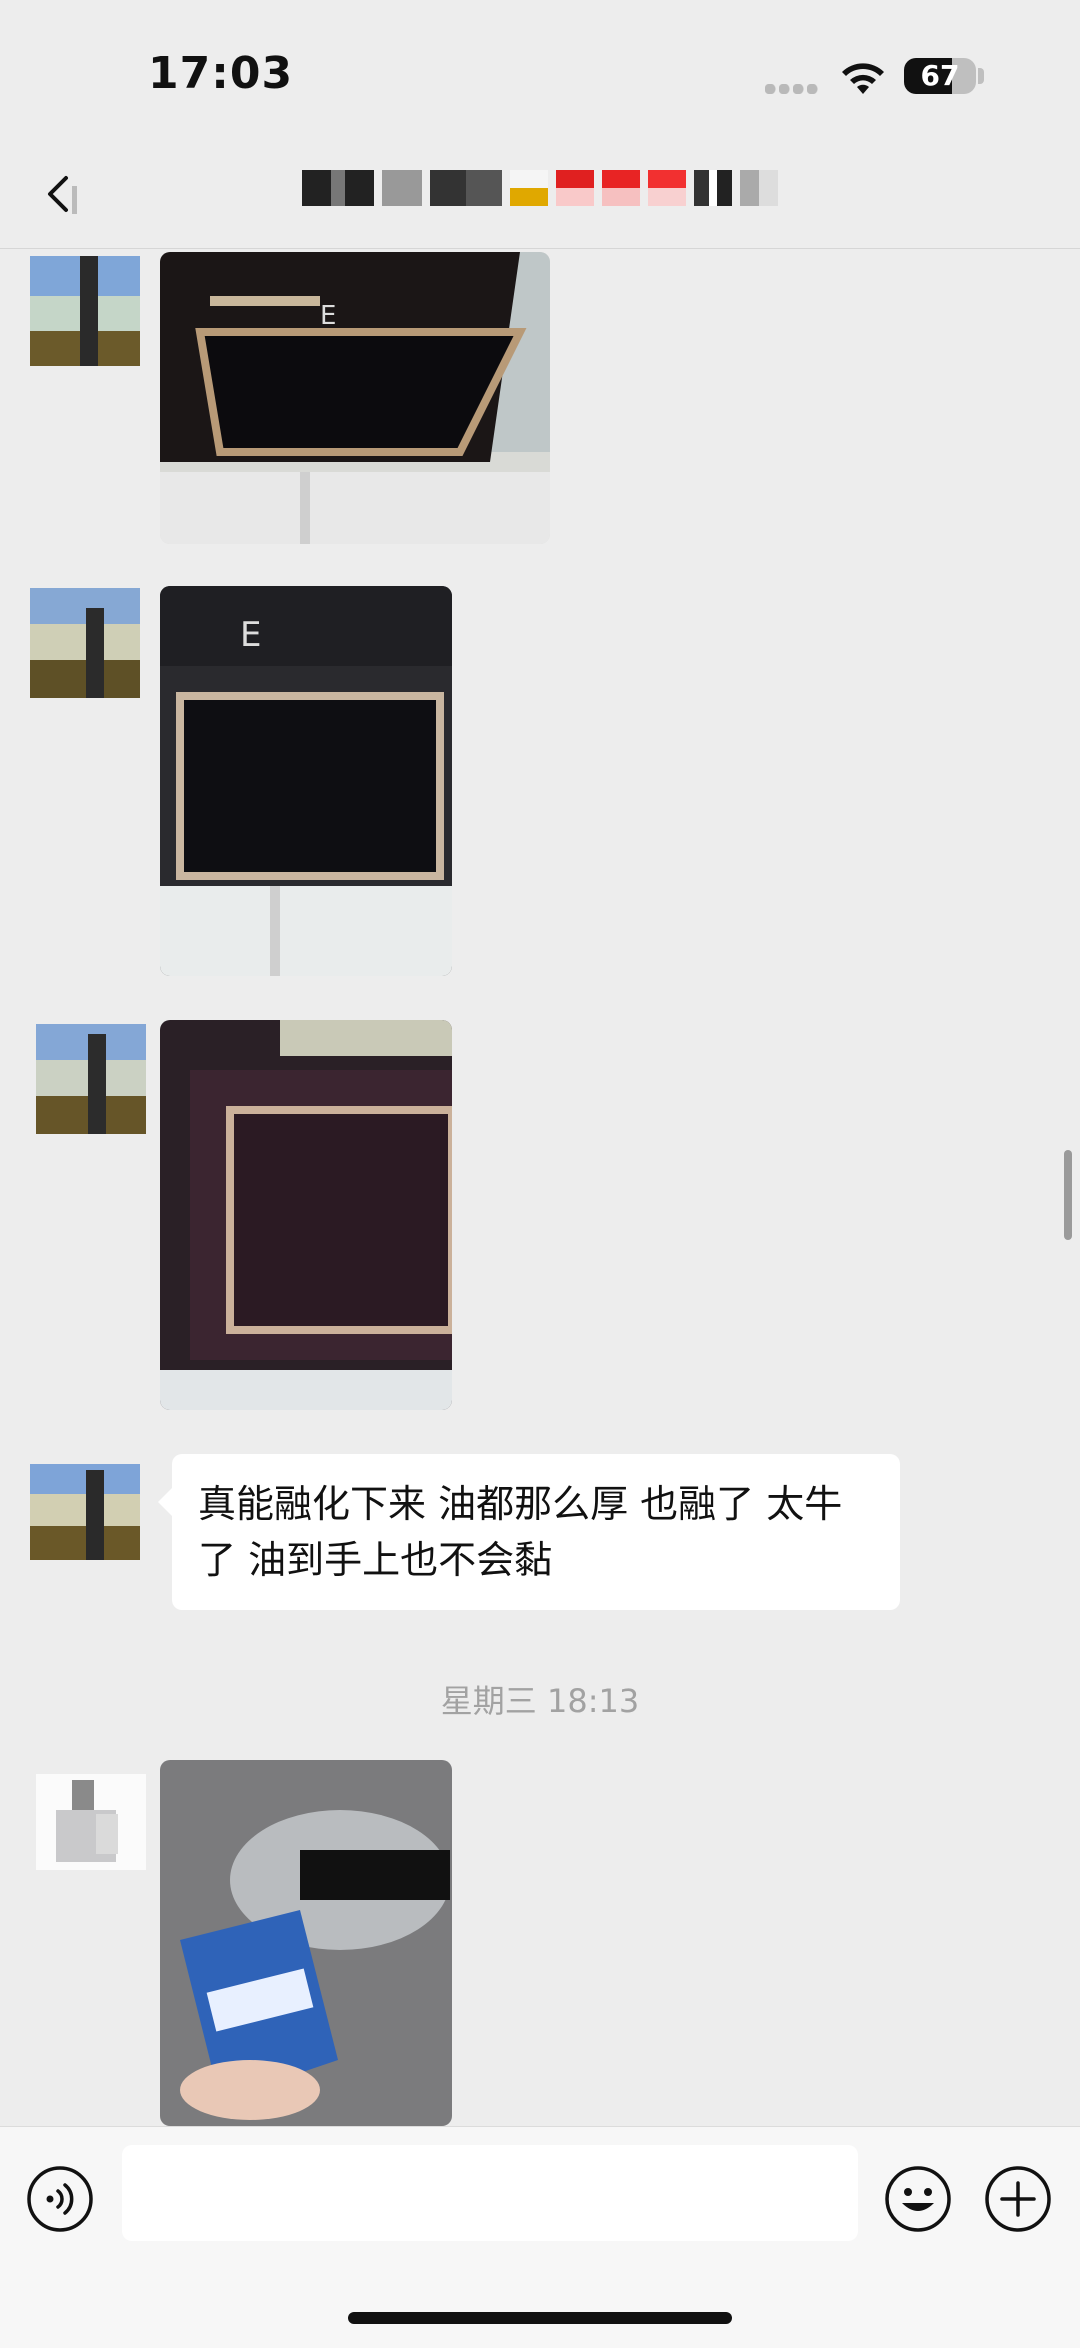 The width and height of the screenshot is (1080, 2348). I want to click on home-indicator, so click(540, 2318).